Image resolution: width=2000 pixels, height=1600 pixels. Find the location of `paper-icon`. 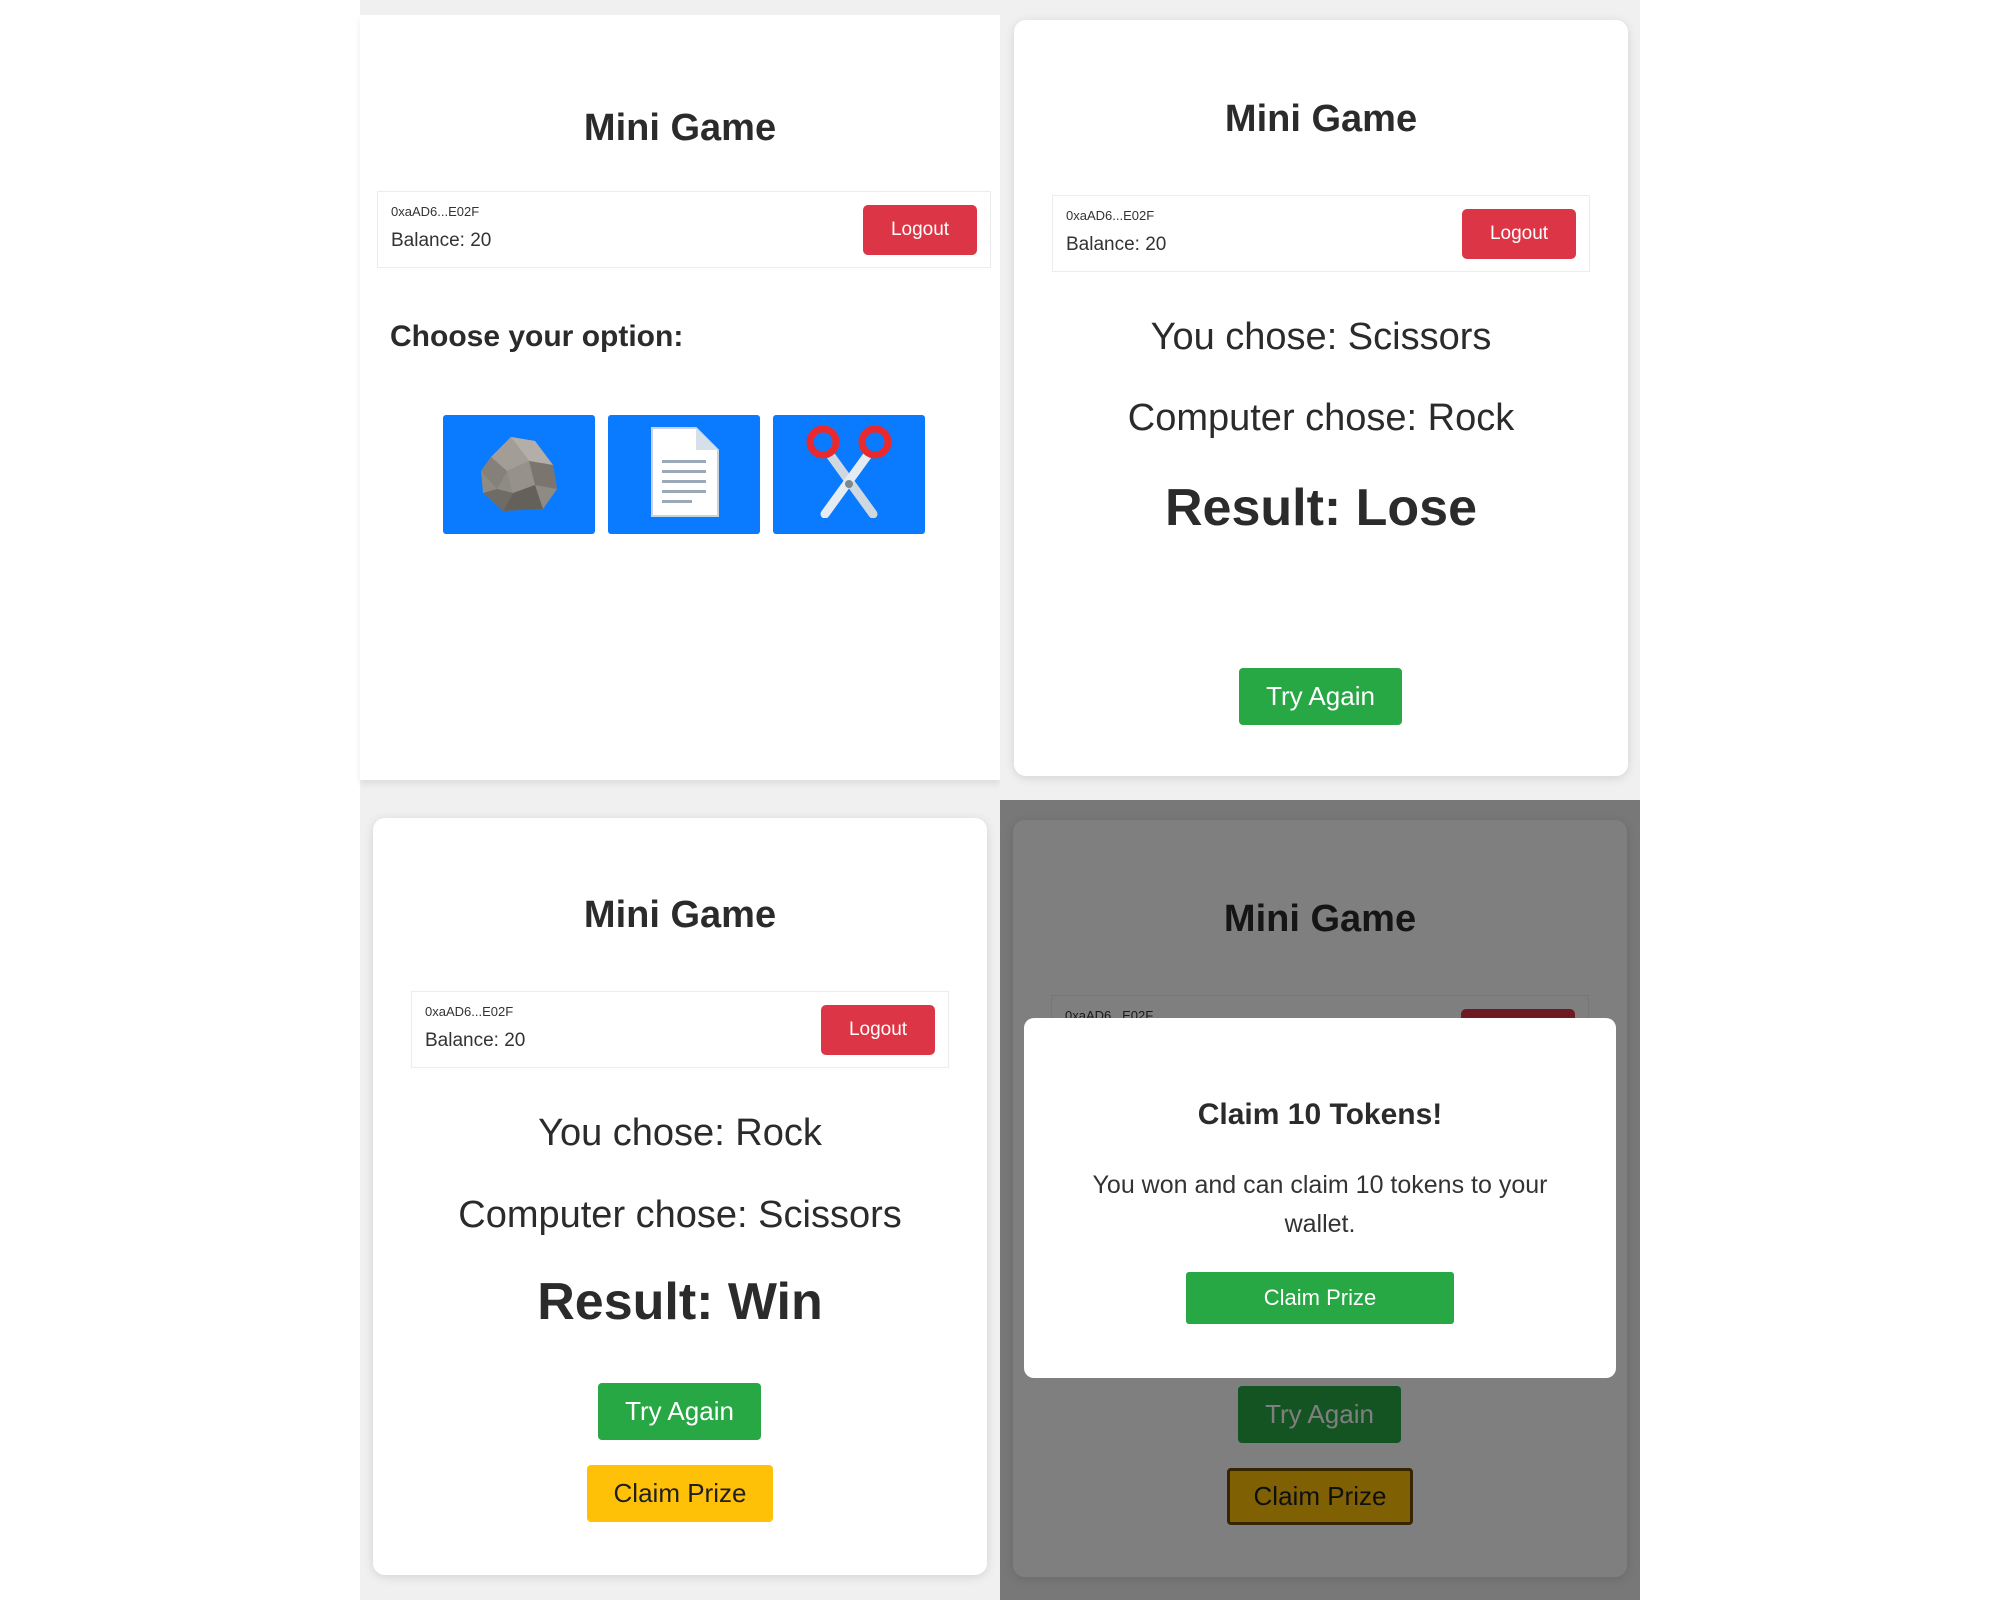

paper-icon is located at coordinates (684, 474).